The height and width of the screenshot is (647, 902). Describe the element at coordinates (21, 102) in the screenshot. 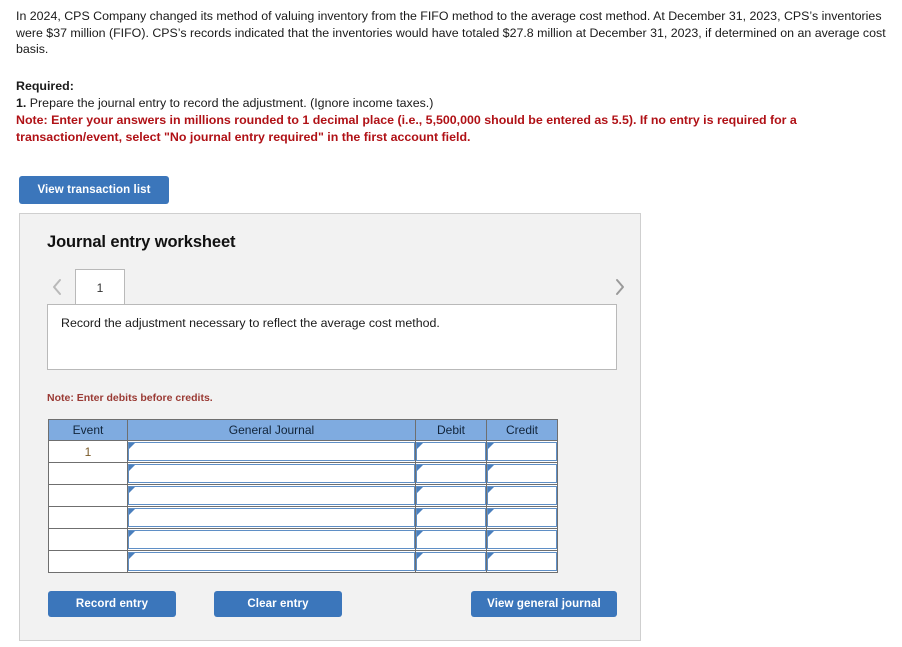

I see `required-item-number: 1.` at that location.